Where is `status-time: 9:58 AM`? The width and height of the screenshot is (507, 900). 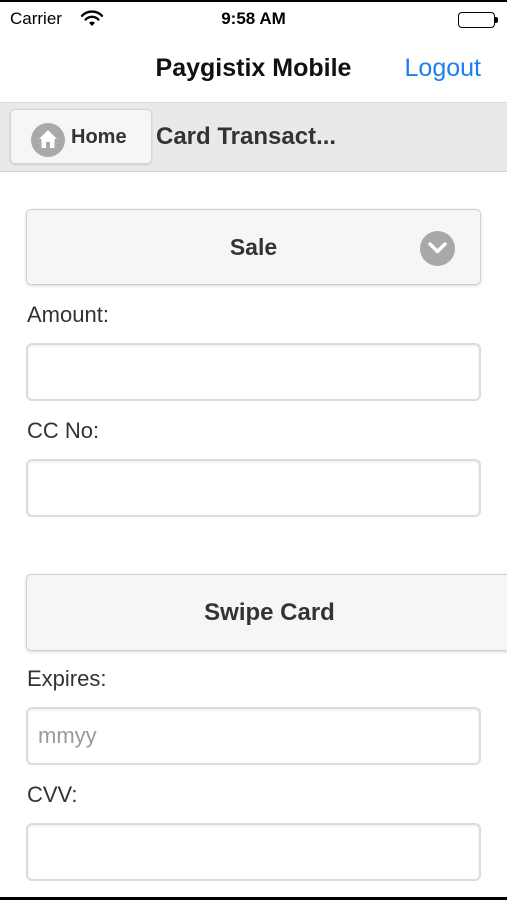
status-time: 9:58 AM is located at coordinates (253, 18).